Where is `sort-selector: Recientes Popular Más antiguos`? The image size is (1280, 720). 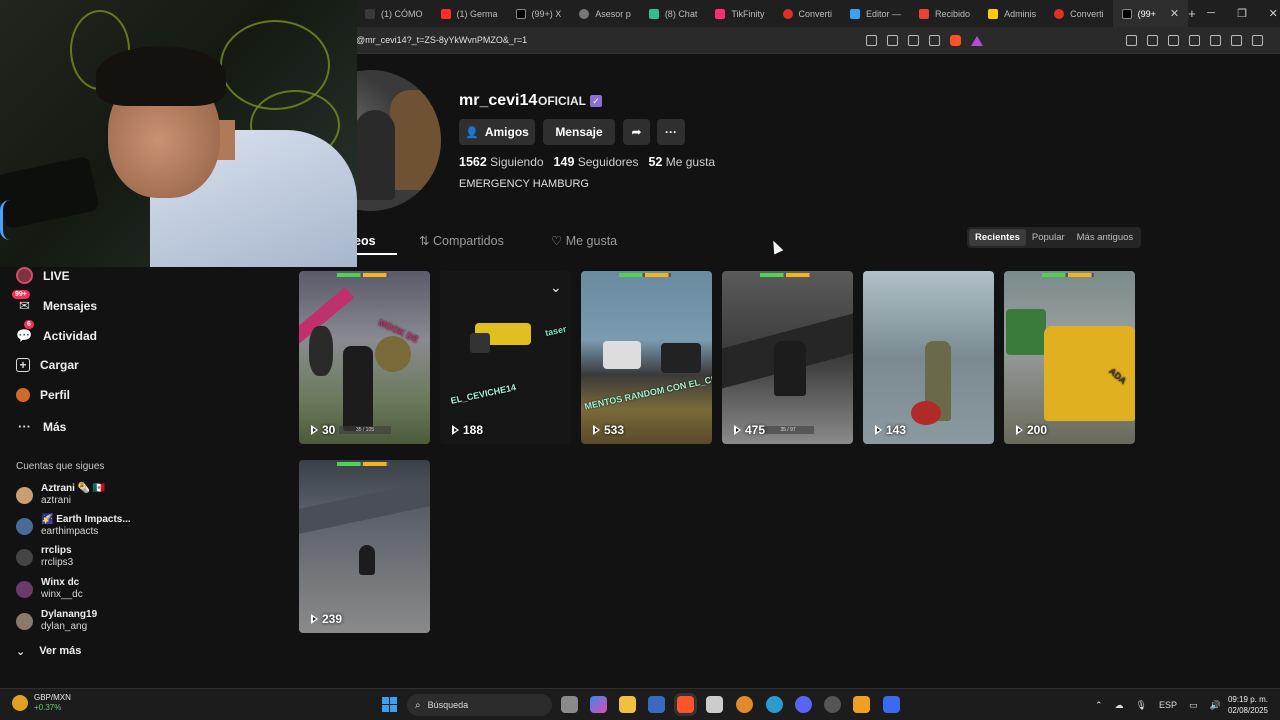 sort-selector: Recientes Popular Más antiguos is located at coordinates (1054, 237).